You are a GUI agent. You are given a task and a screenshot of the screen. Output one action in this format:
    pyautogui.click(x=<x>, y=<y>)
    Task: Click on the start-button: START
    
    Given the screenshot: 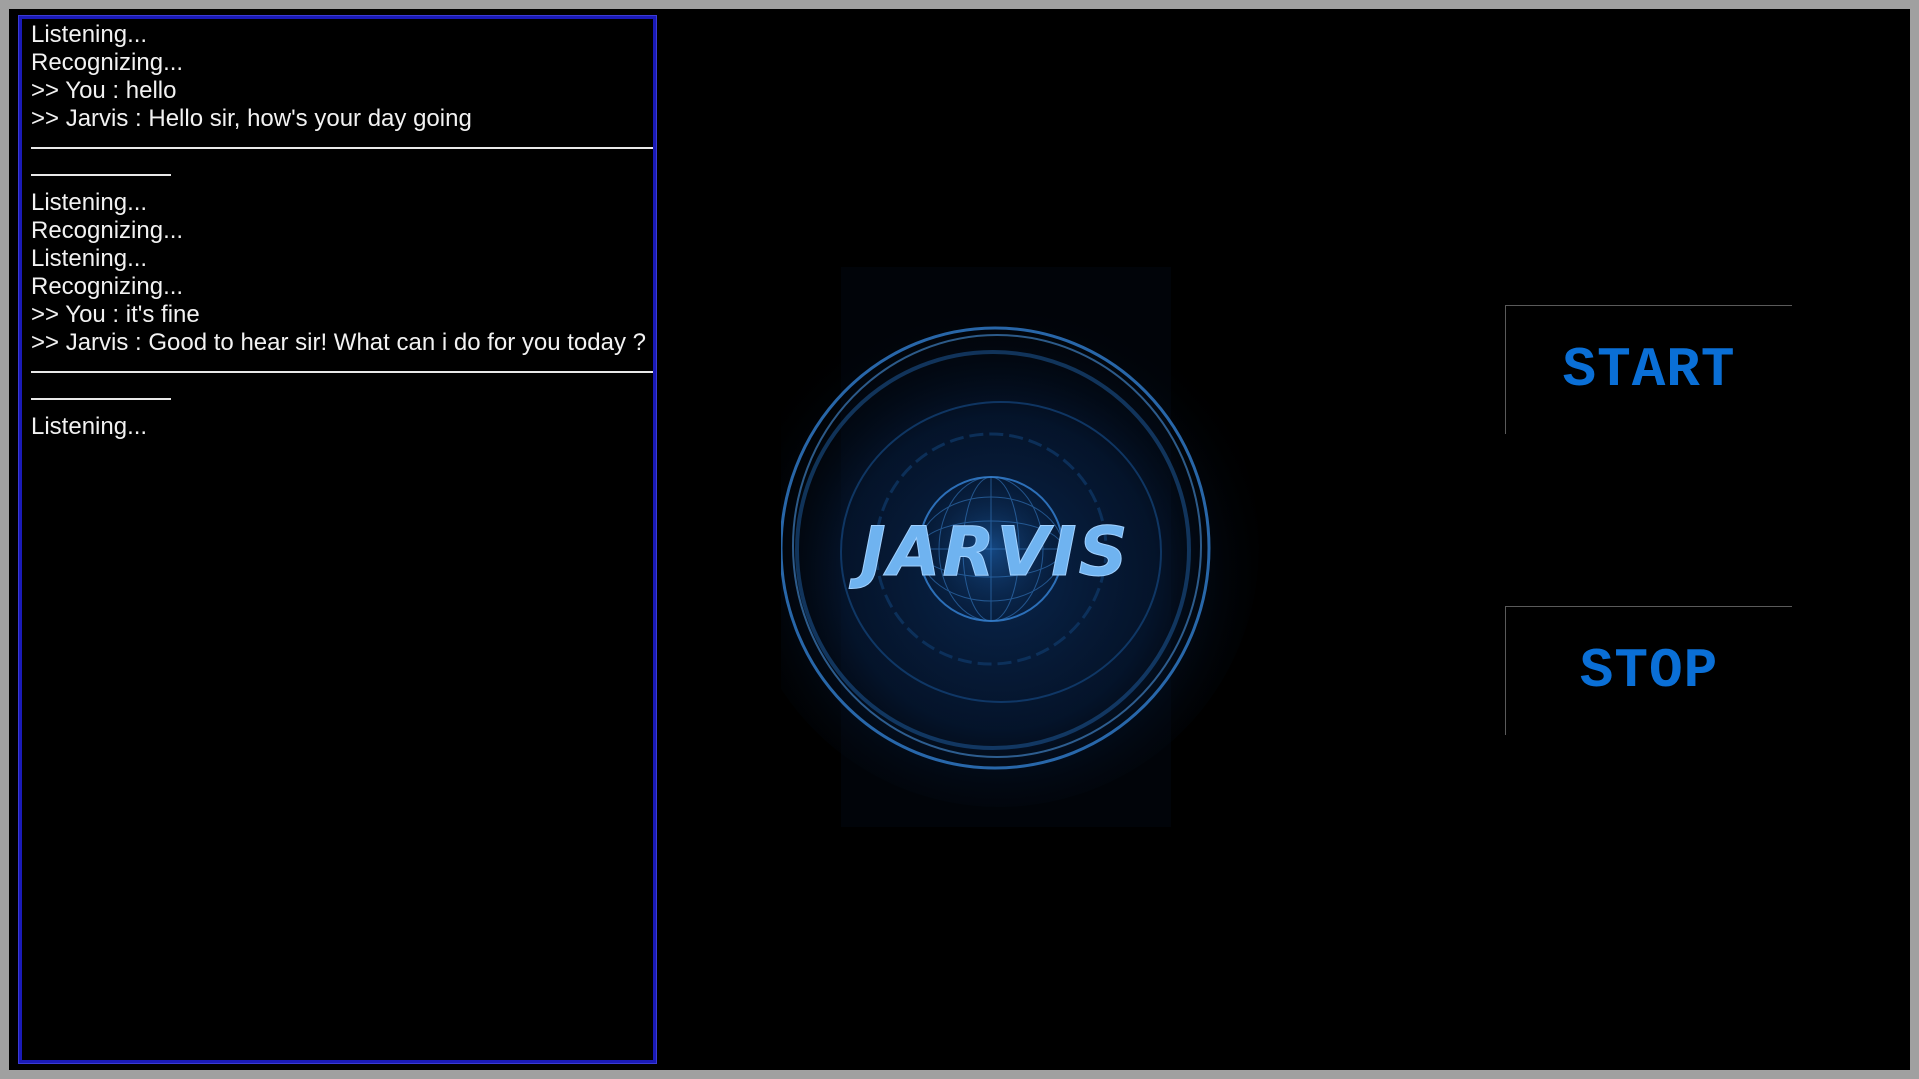 What is the action you would take?
    pyautogui.click(x=1648, y=369)
    